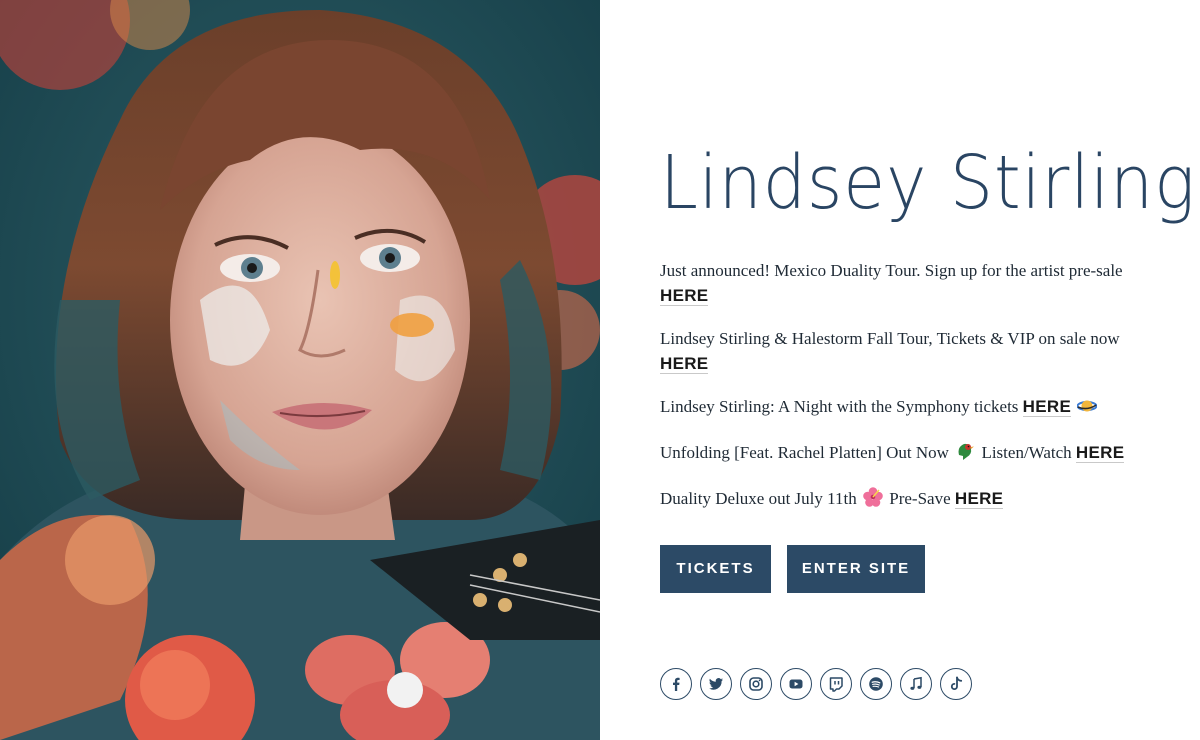 Image resolution: width=1200 pixels, height=740 pixels. I want to click on facebook-link, so click(676, 684).